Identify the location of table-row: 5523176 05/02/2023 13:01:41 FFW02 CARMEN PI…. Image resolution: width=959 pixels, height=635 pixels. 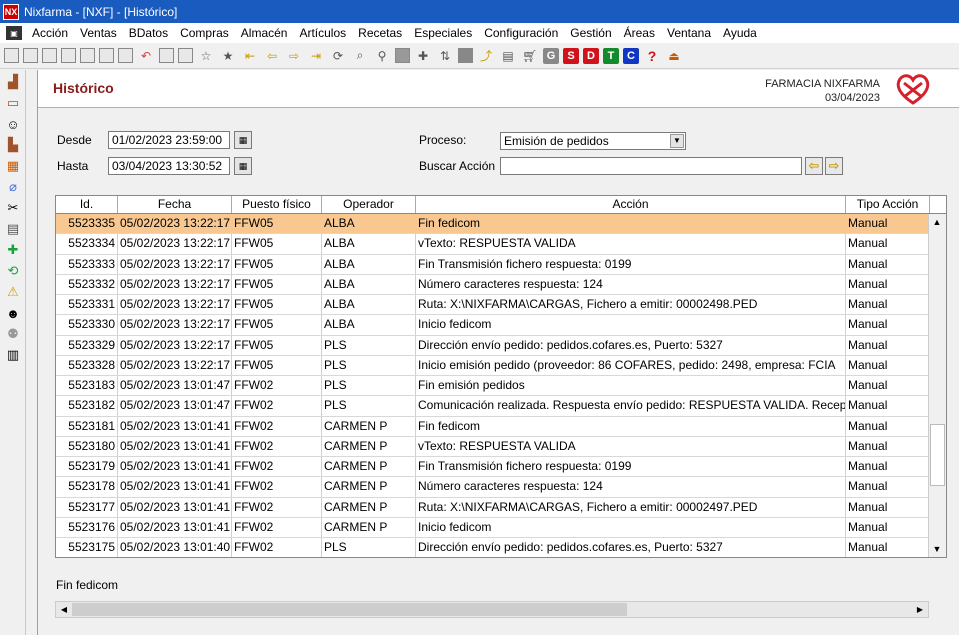
(501, 527).